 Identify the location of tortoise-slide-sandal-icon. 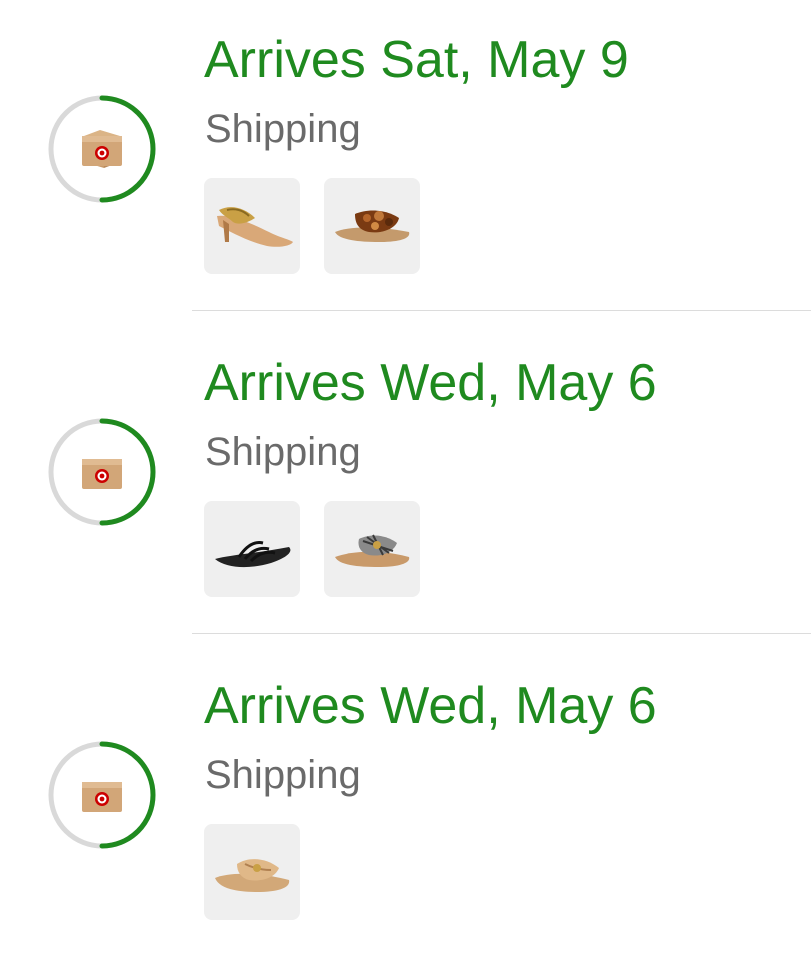
(372, 226).